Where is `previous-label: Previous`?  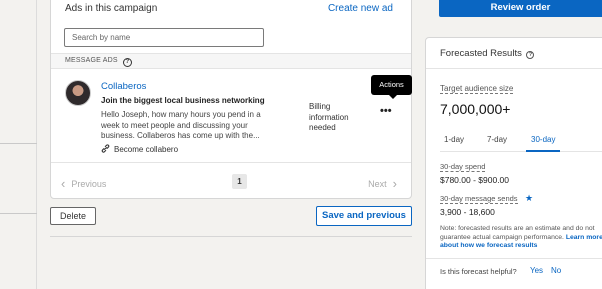 previous-label: Previous is located at coordinates (89, 184).